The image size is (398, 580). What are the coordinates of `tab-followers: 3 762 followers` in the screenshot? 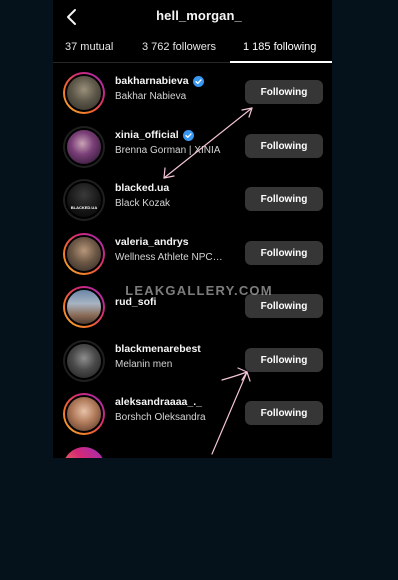 It's located at (179, 47).